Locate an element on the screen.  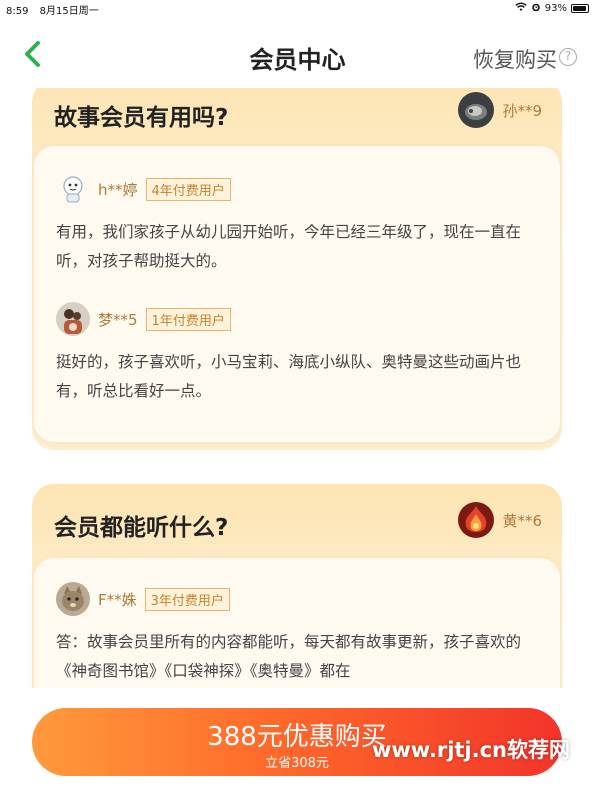
asker: 黄**6 is located at coordinates (500, 520).